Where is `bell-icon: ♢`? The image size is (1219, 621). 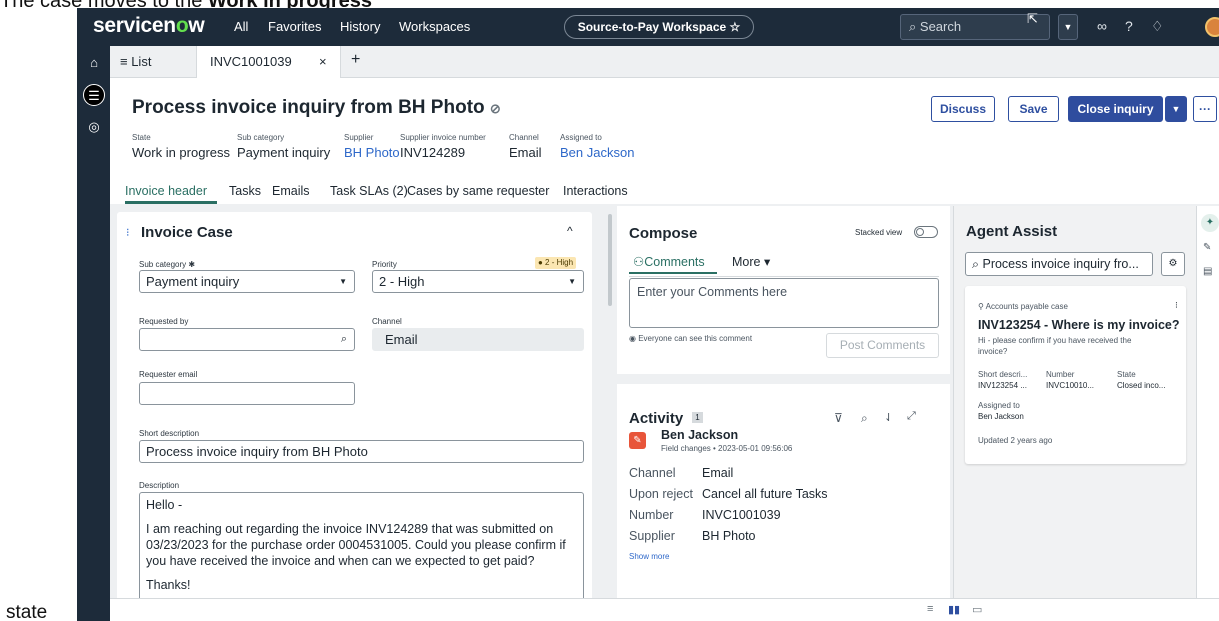 bell-icon: ♢ is located at coordinates (1157, 26).